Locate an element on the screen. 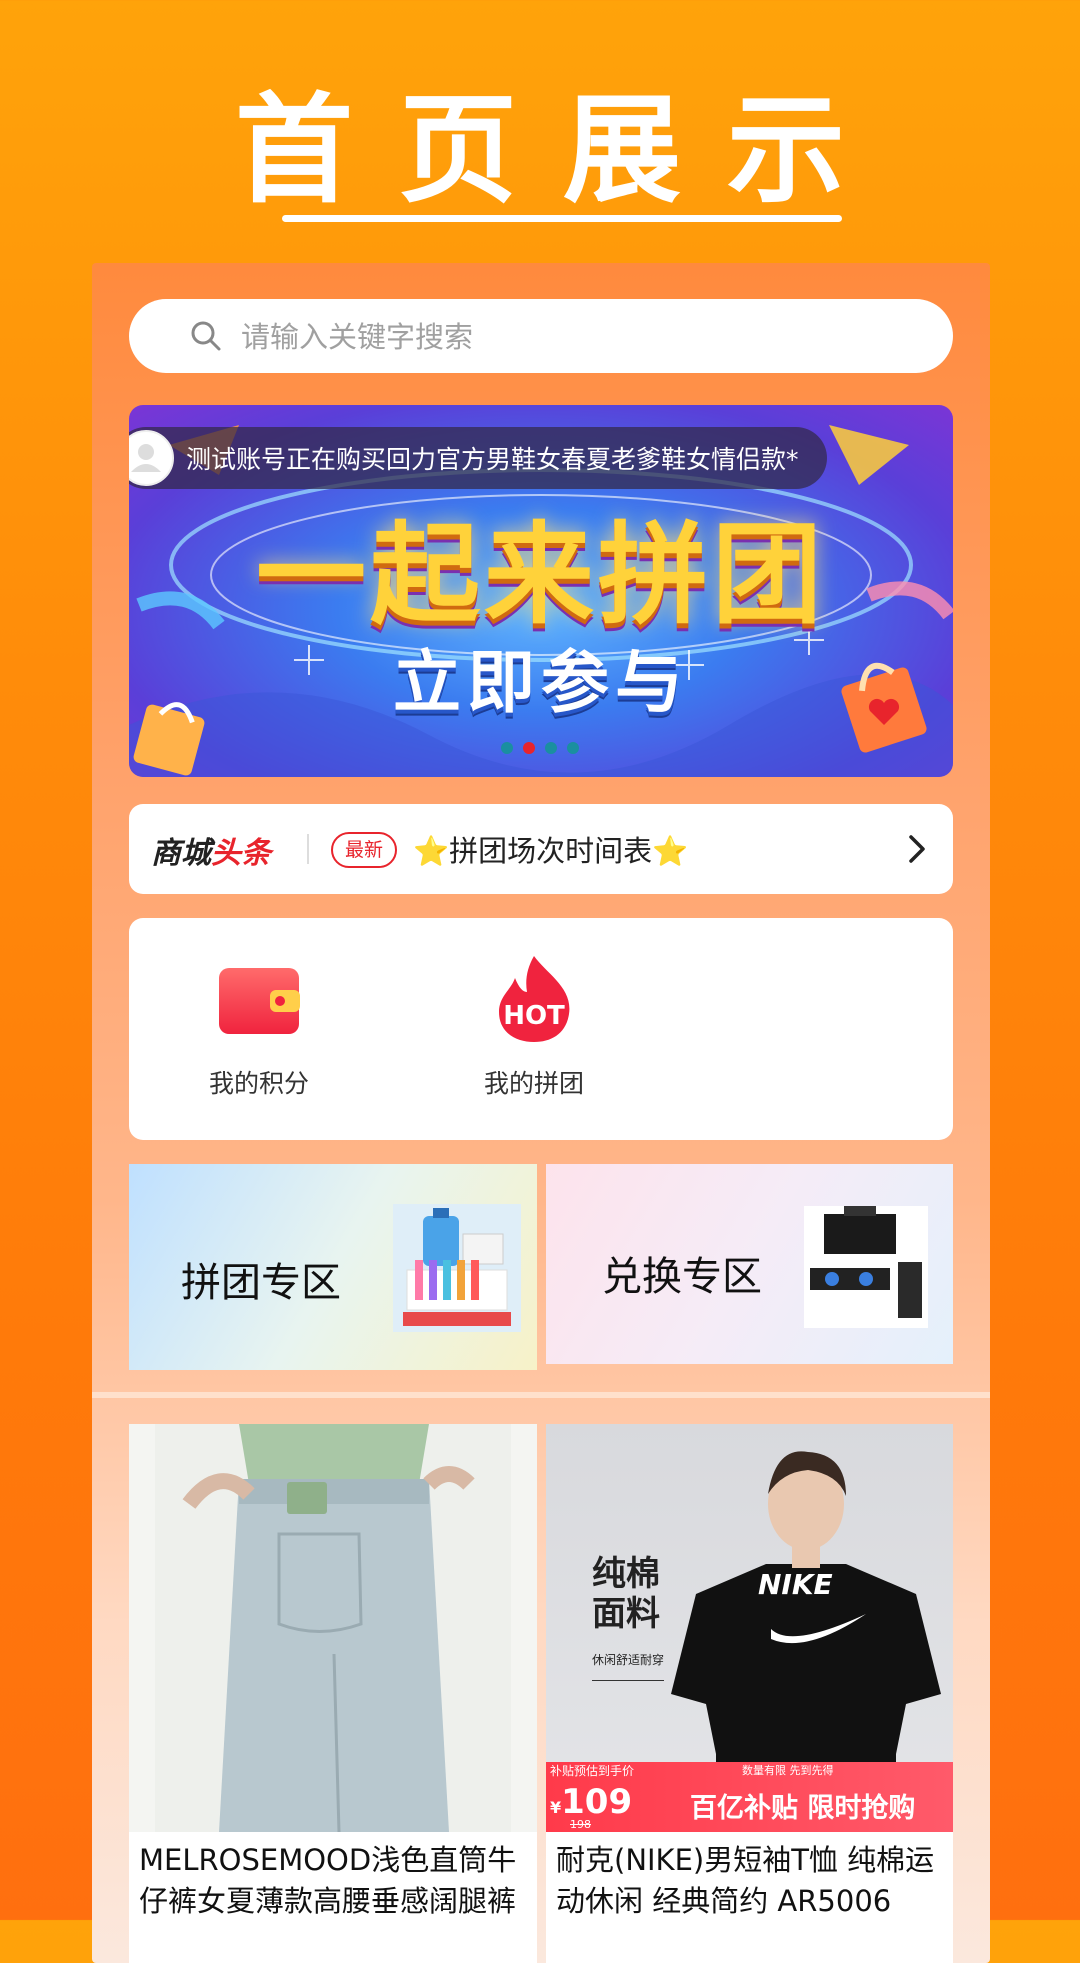 The width and height of the screenshot is (1080, 1963). svg-text: HOT is located at coordinates (534, 1016).